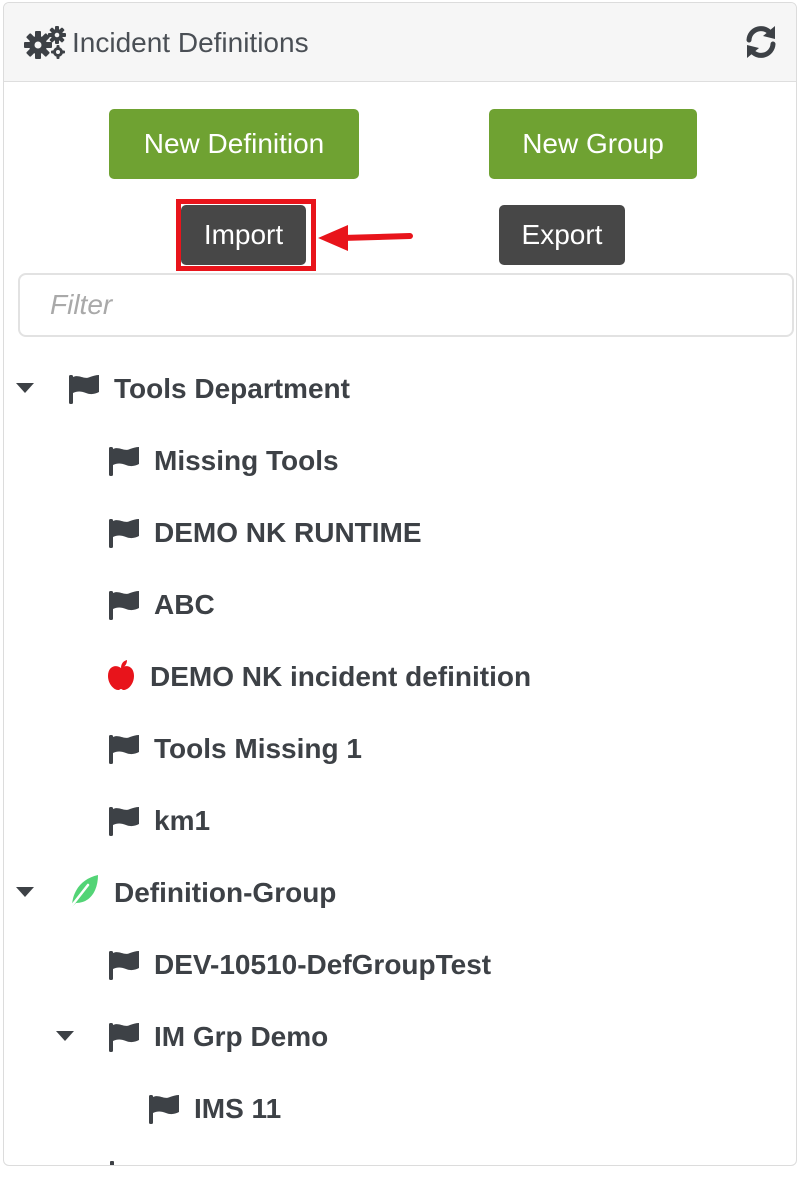  I want to click on panel-title: Incident Definitions, so click(190, 43).